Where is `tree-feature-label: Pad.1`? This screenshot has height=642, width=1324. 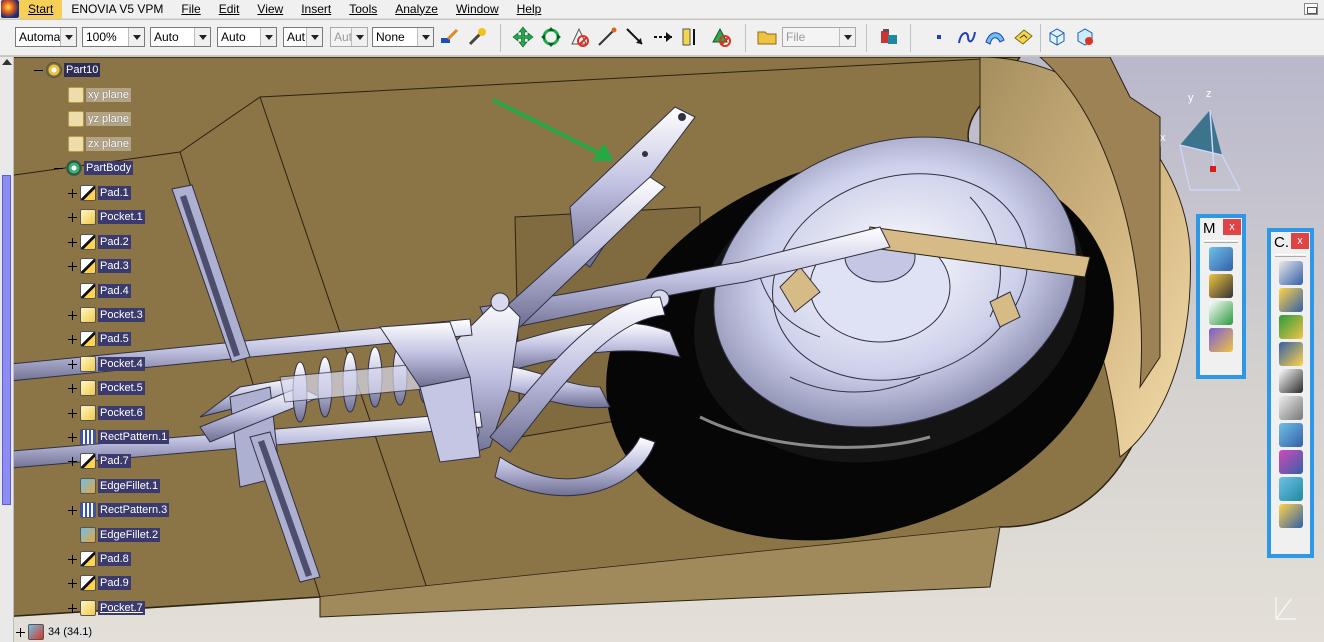
tree-feature-label: Pad.1 is located at coordinates (114, 193).